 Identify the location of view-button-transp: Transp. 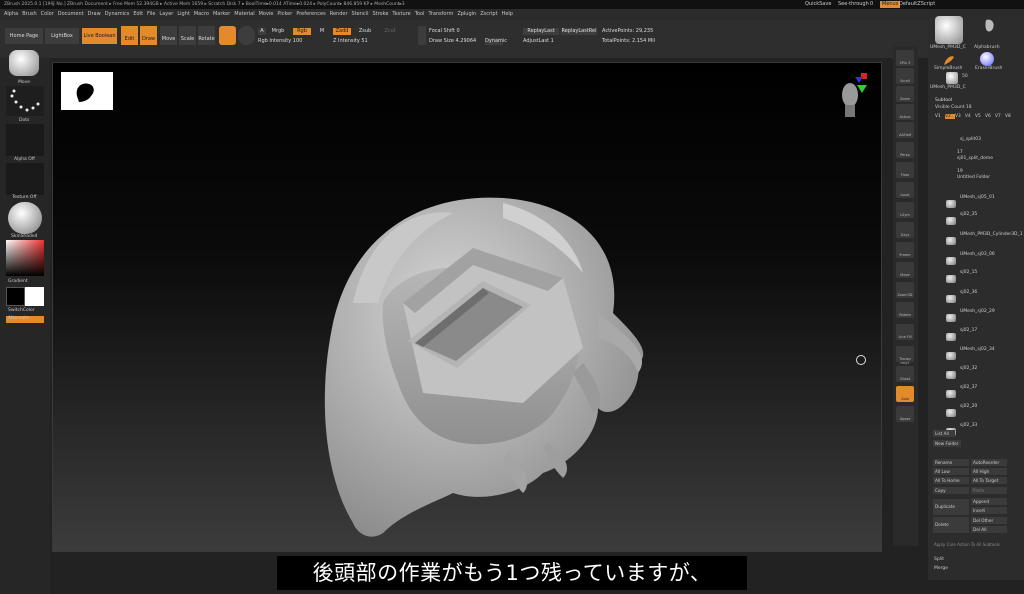
(905, 354).